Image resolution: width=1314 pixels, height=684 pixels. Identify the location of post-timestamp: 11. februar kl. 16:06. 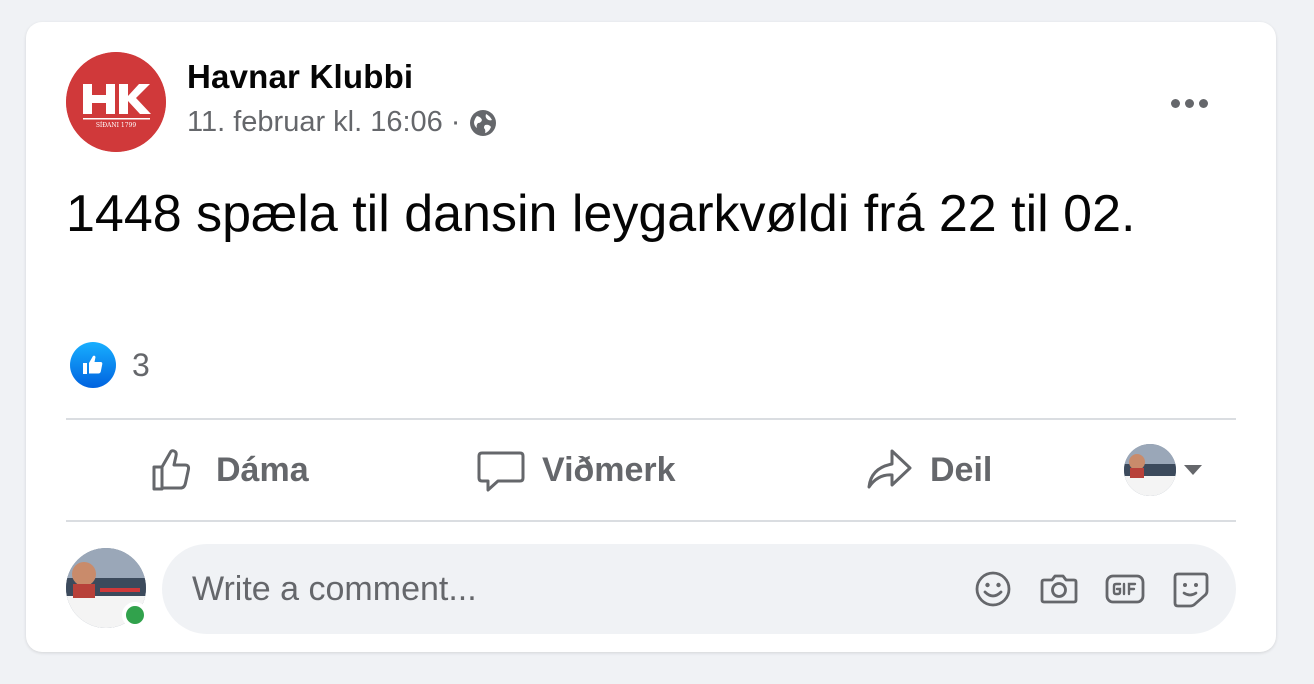
(315, 122).